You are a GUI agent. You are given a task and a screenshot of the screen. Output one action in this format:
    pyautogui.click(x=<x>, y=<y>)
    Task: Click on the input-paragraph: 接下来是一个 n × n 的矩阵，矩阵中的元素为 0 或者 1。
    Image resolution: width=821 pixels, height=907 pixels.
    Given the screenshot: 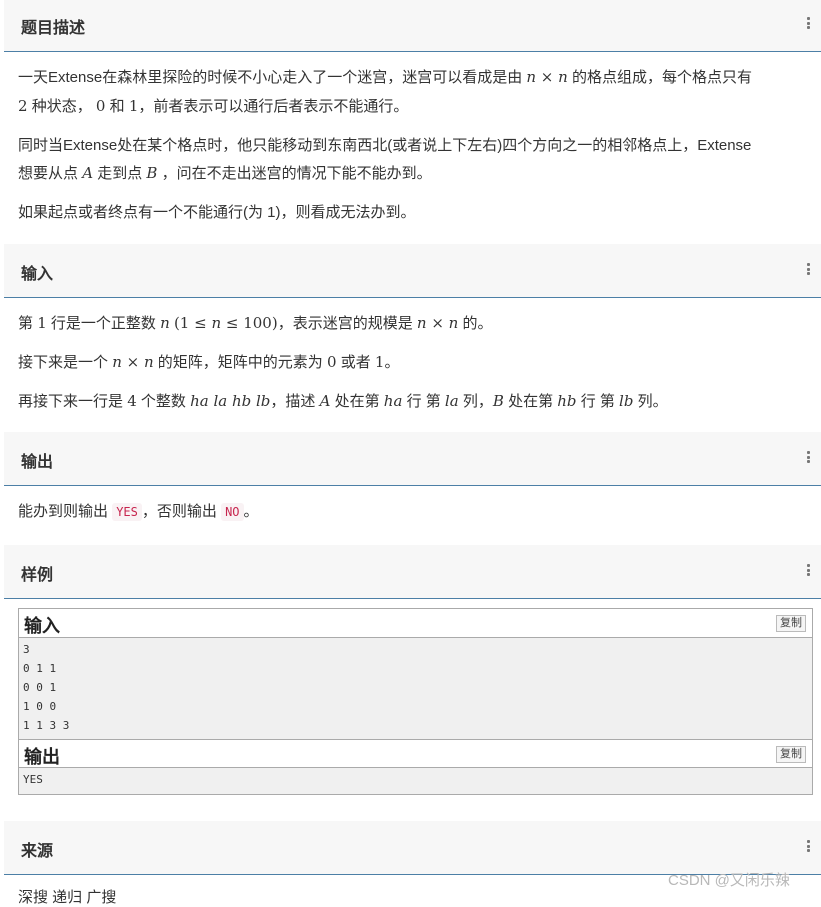 What is the action you would take?
    pyautogui.click(x=209, y=362)
    